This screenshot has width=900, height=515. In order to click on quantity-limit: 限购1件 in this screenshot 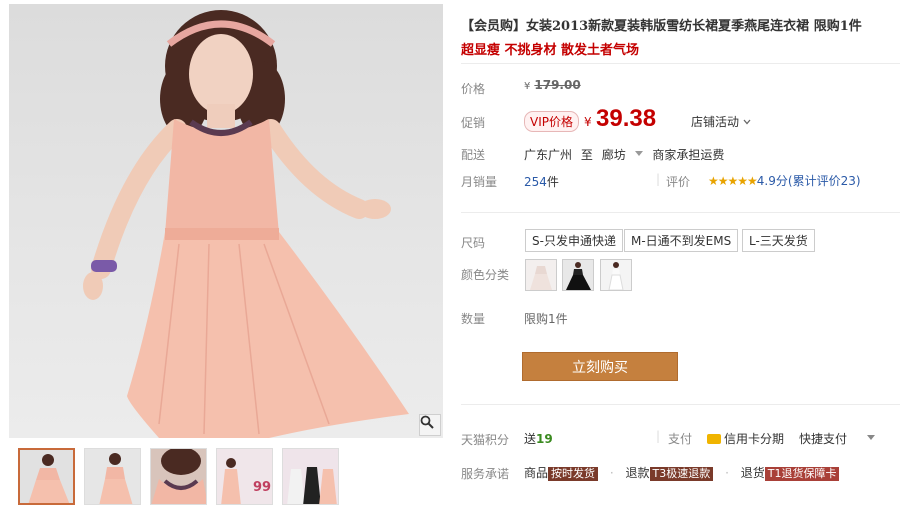, I will do `click(546, 319)`.